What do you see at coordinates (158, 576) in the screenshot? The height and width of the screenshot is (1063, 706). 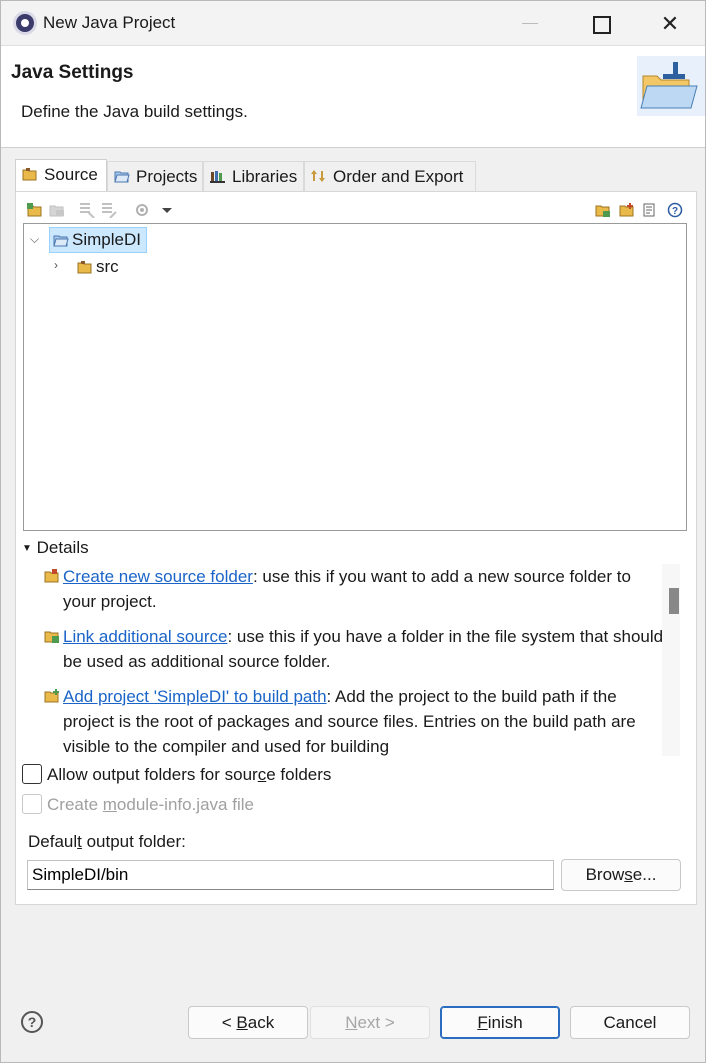 I see `create-source-folder-link: Create new source folder` at bounding box center [158, 576].